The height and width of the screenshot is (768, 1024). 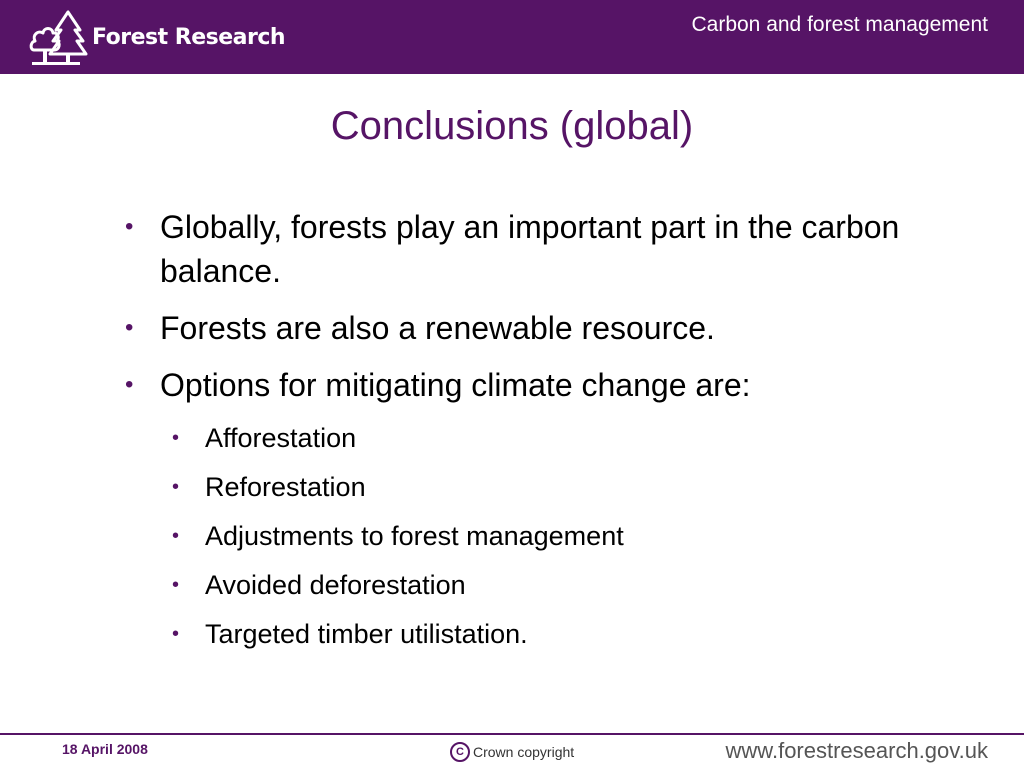 What do you see at coordinates (524, 752) in the screenshot?
I see `copyright-text: Crown copyright` at bounding box center [524, 752].